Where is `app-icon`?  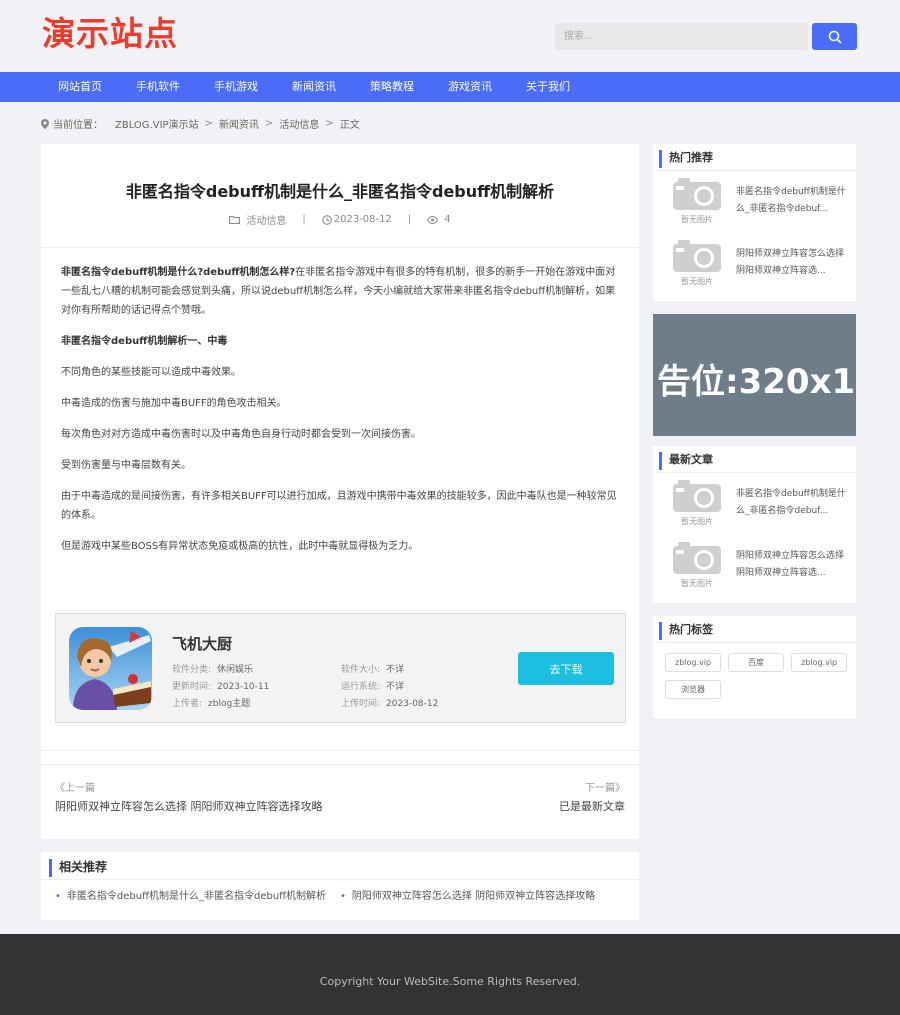
app-icon is located at coordinates (110, 668).